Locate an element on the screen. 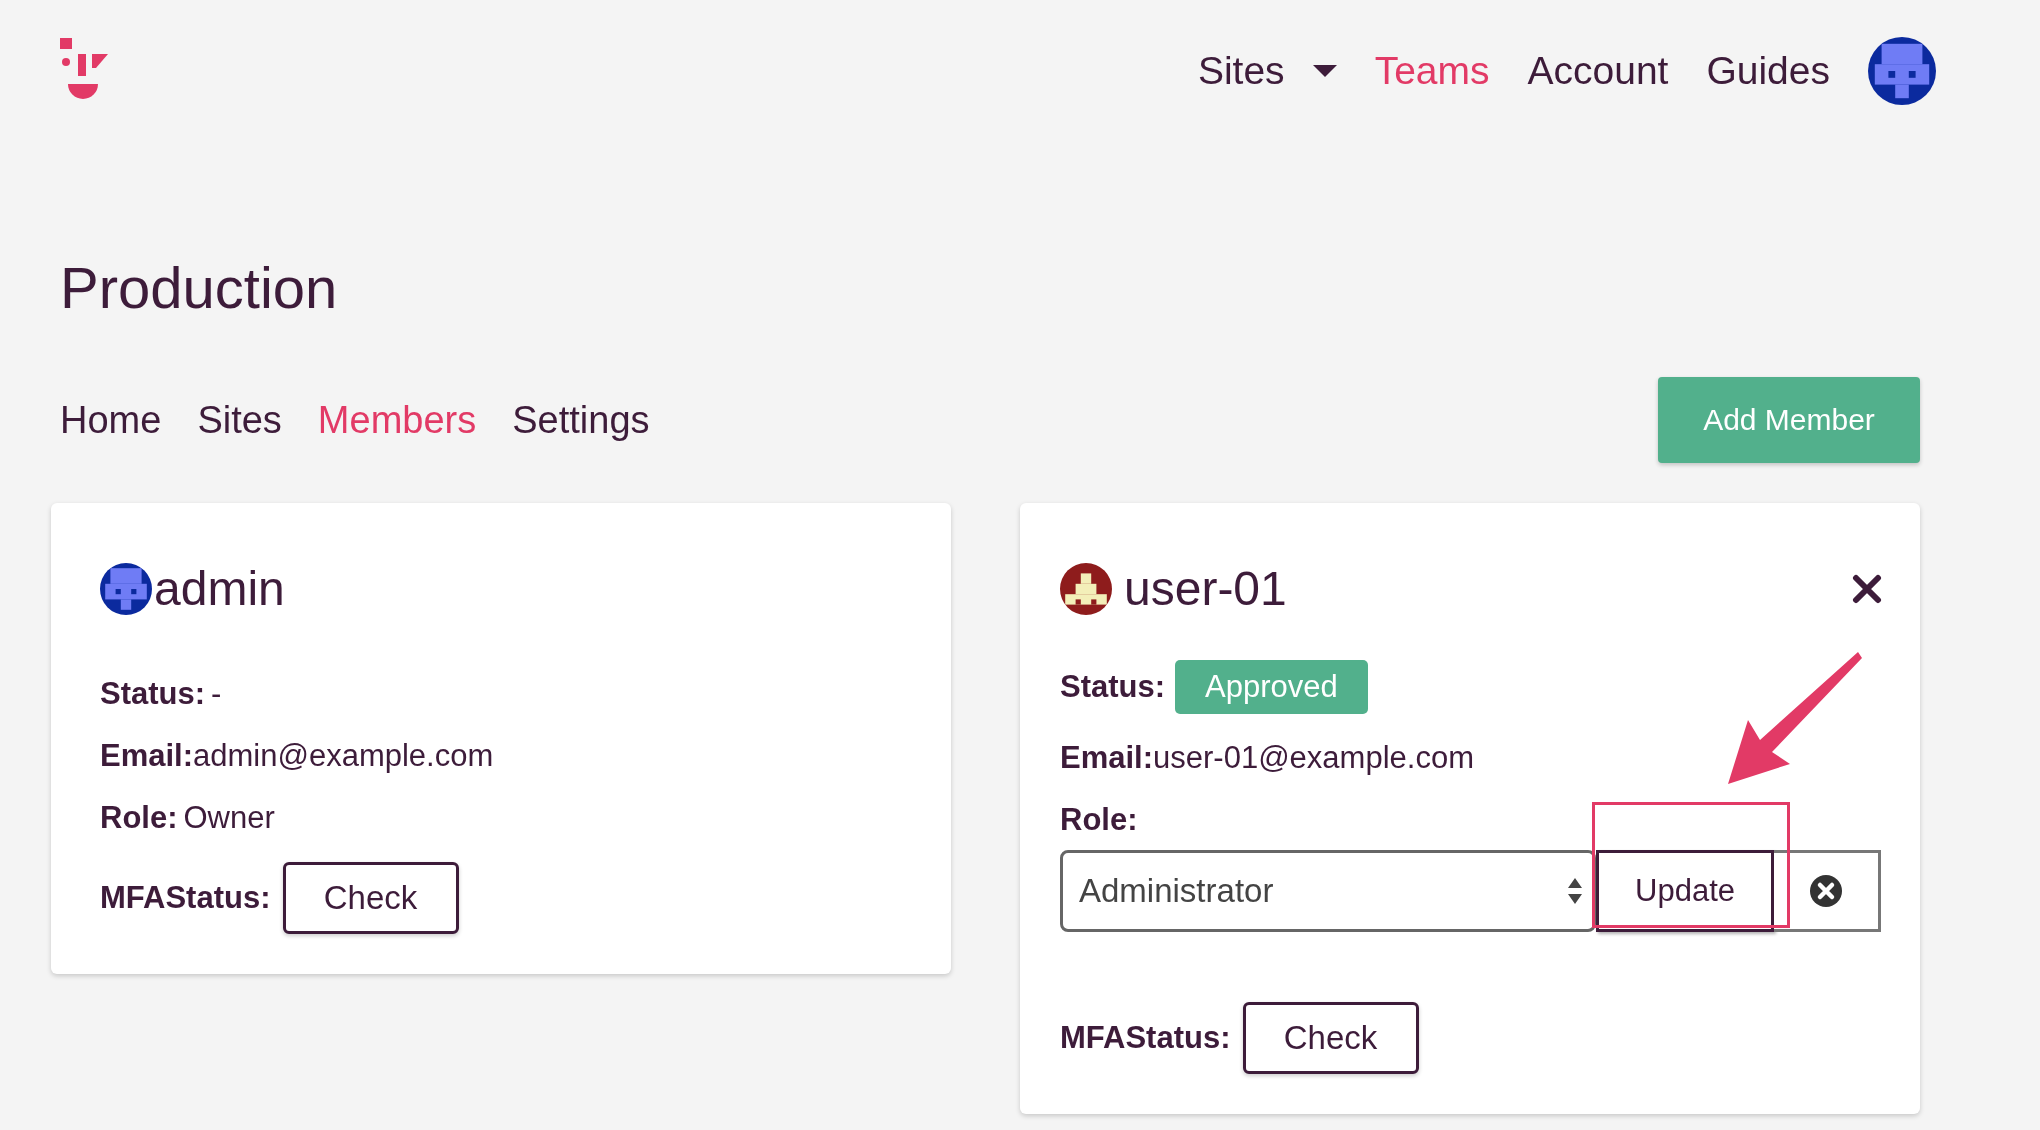 The width and height of the screenshot is (2040, 1130). status-badge: Approved is located at coordinates (1271, 687).